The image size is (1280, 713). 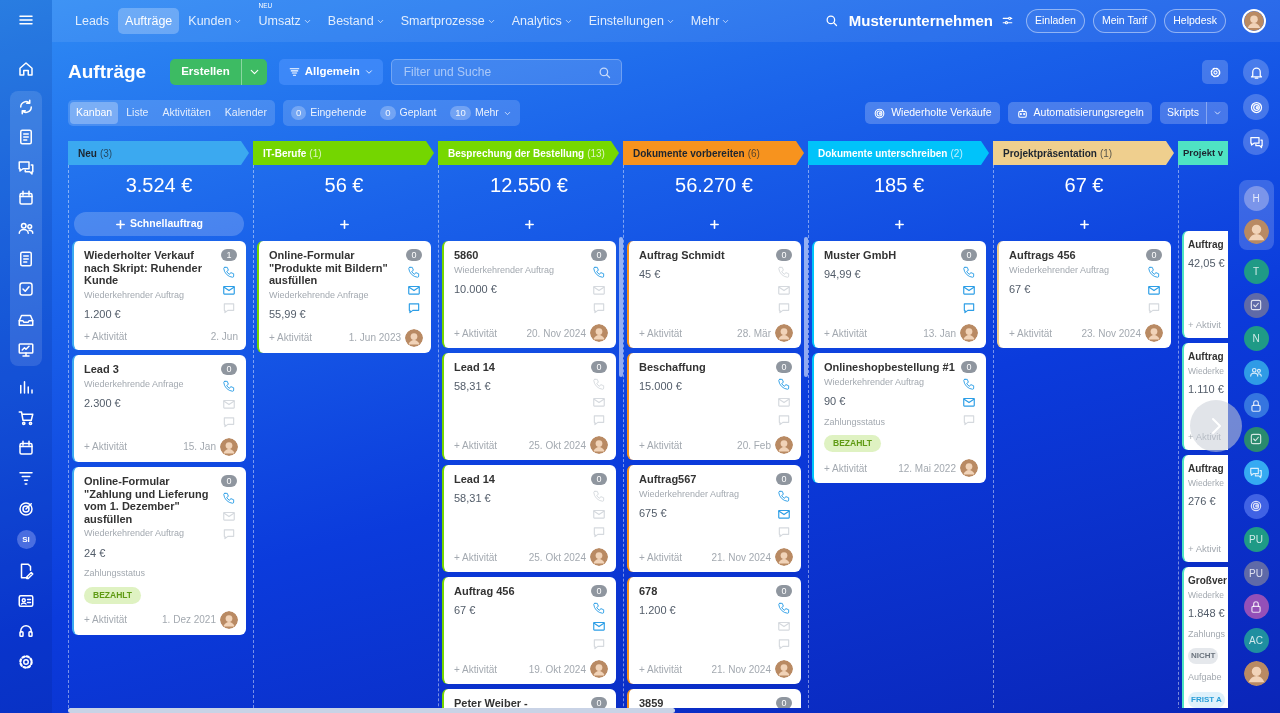 What do you see at coordinates (356, 21) in the screenshot?
I see `nav-tab: Bestand` at bounding box center [356, 21].